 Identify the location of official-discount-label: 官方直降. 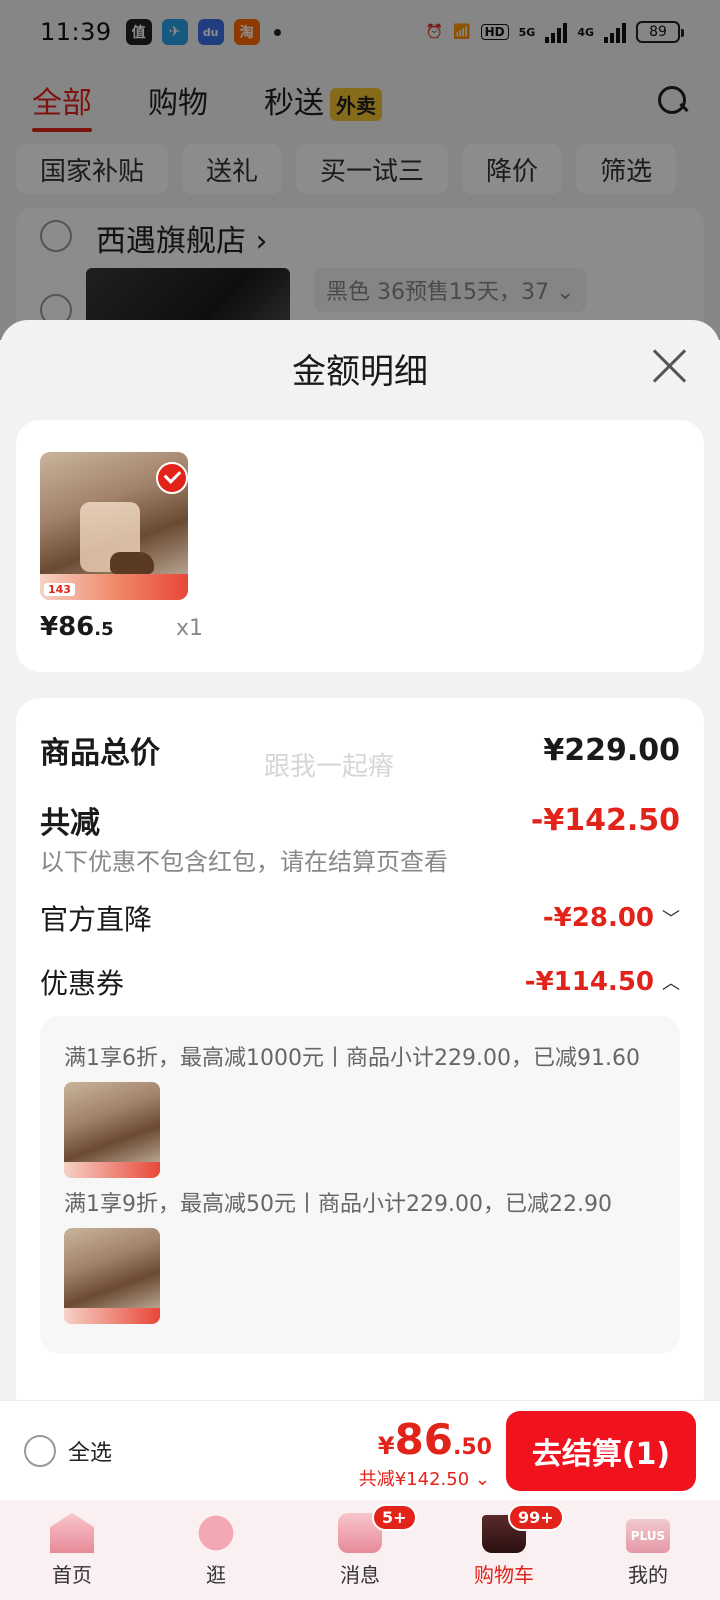
(96, 919).